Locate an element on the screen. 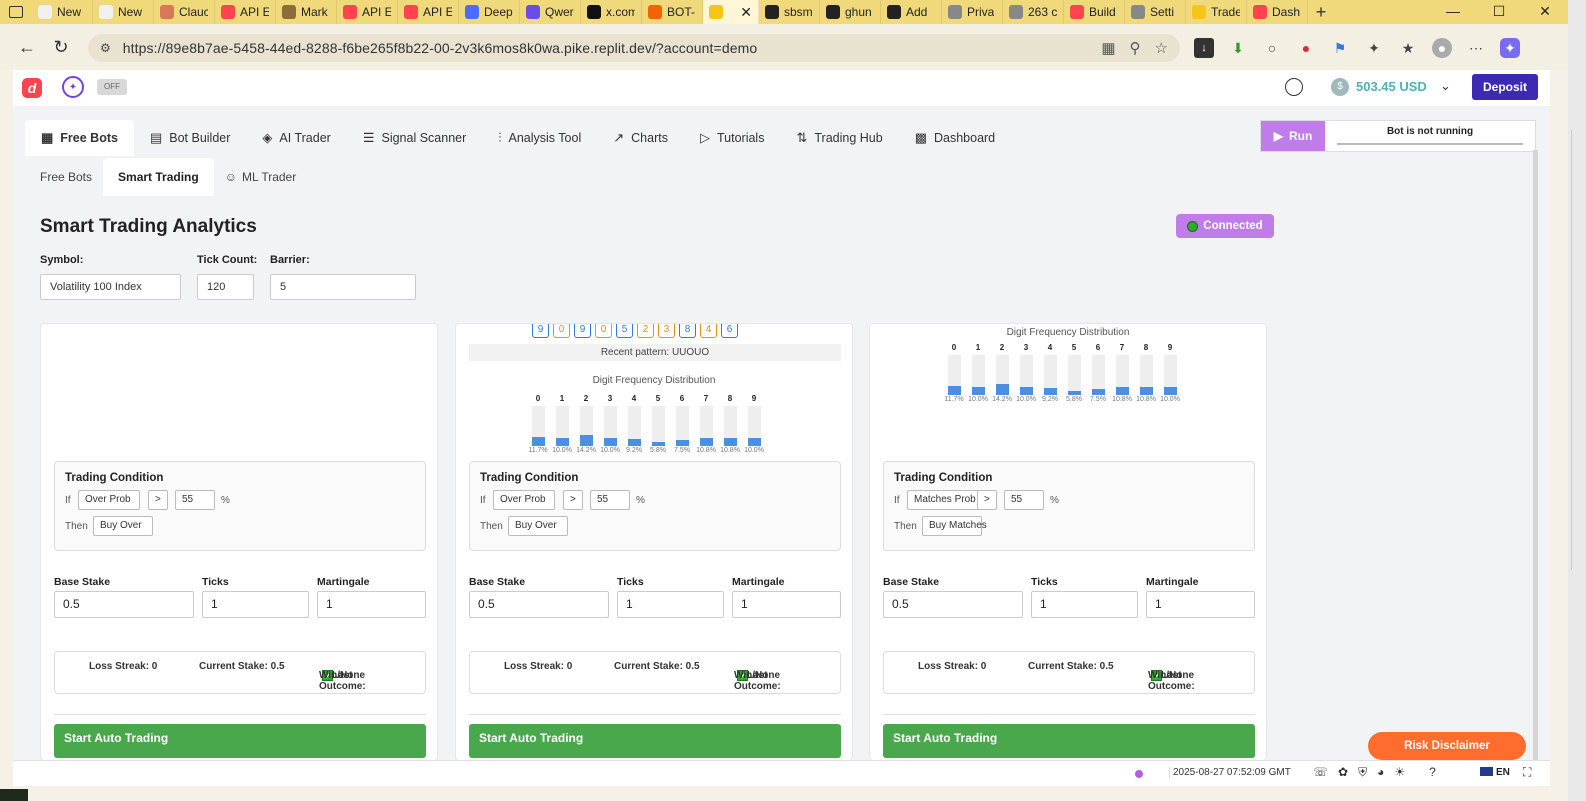 This screenshot has width=1586, height=801. minimize-icon: — is located at coordinates (1453, 12).